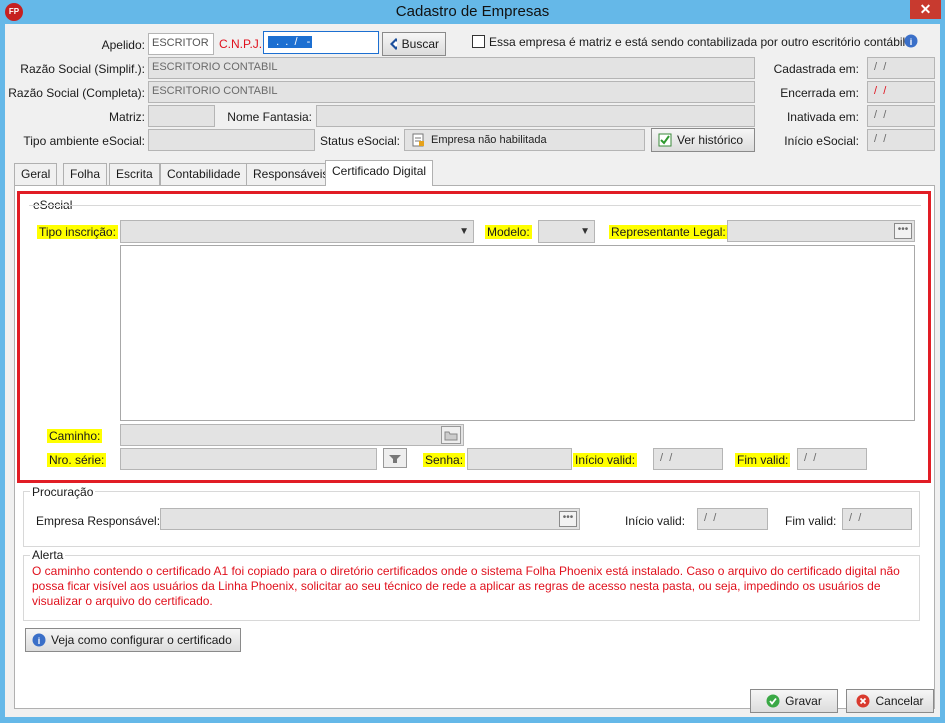 The width and height of the screenshot is (945, 723). What do you see at coordinates (863, 701) in the screenshot?
I see `cancel-icon` at bounding box center [863, 701].